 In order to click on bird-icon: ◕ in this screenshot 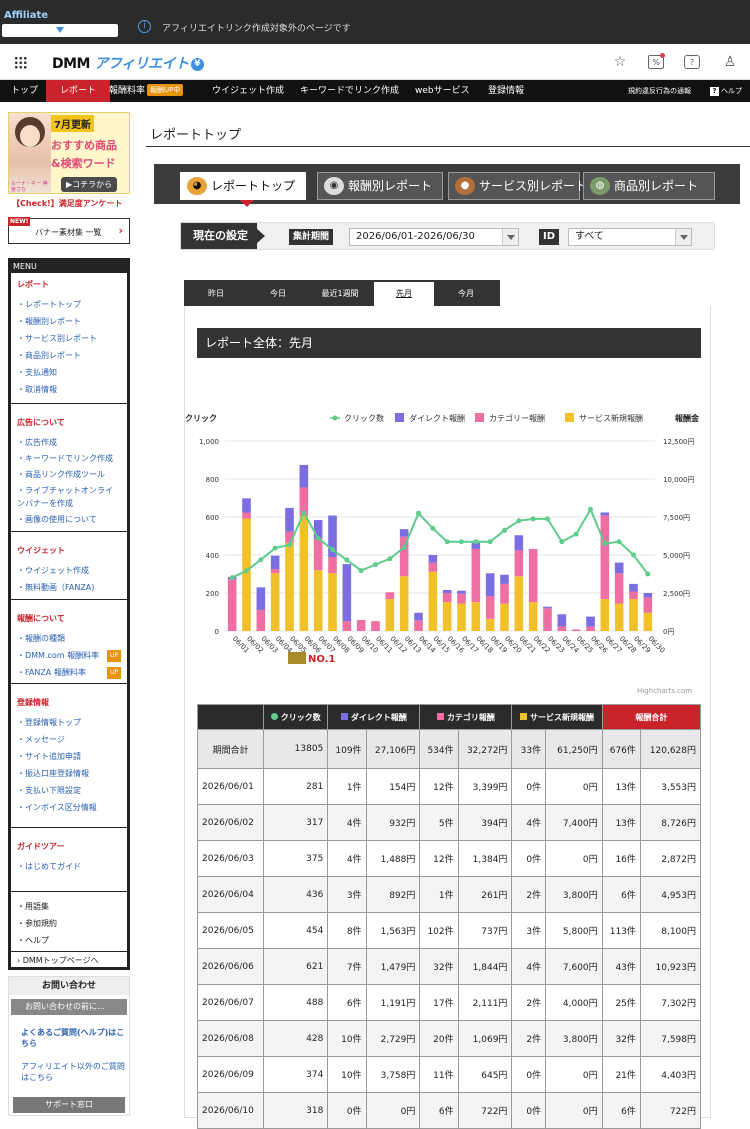, I will do `click(197, 186)`.